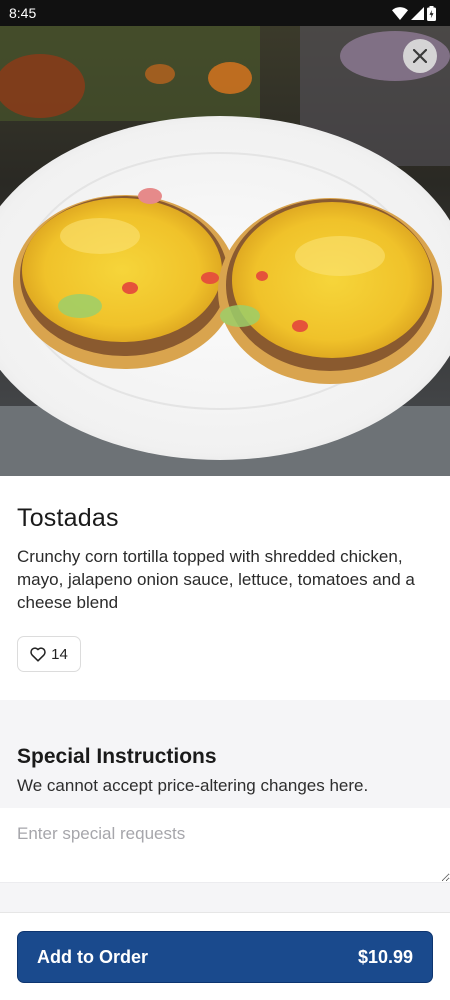  Describe the element at coordinates (417, 13) in the screenshot. I see `cell-signal-icon` at that location.